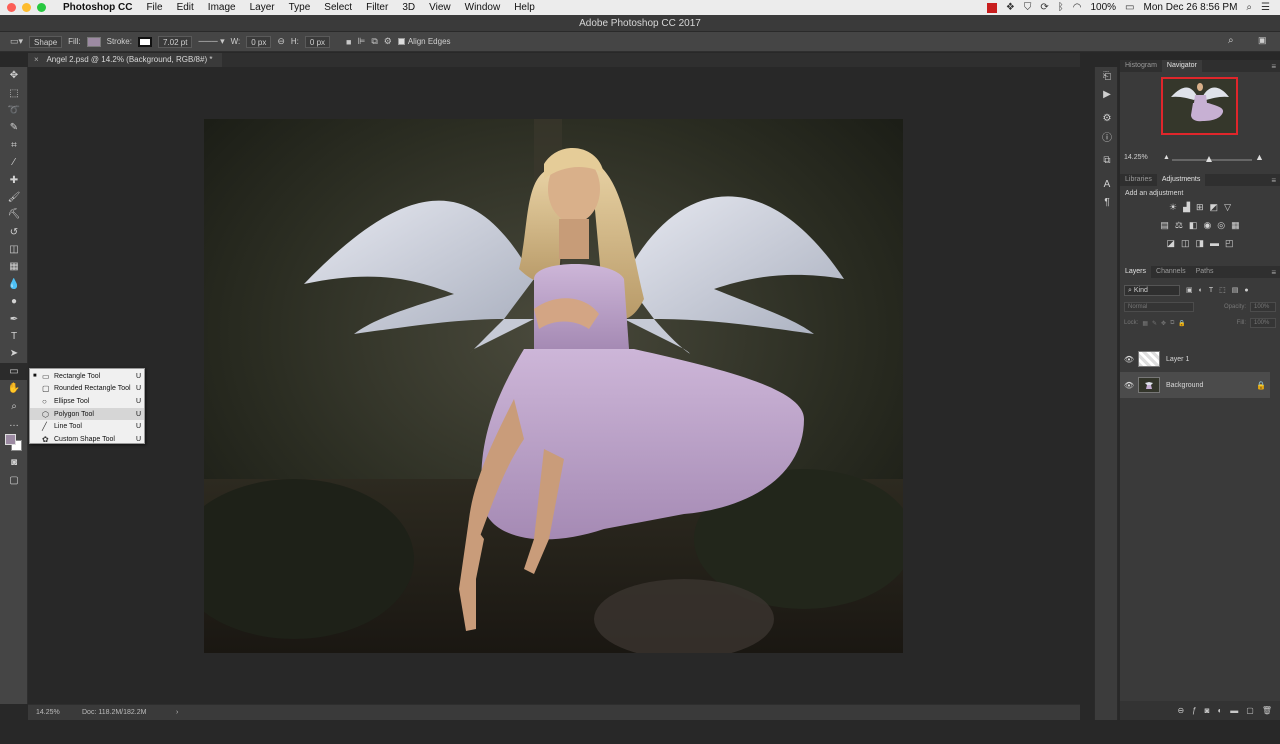 This screenshot has height=744, width=1280. Describe the element at coordinates (1211, 290) in the screenshot. I see `type-filter-icon: T` at that location.